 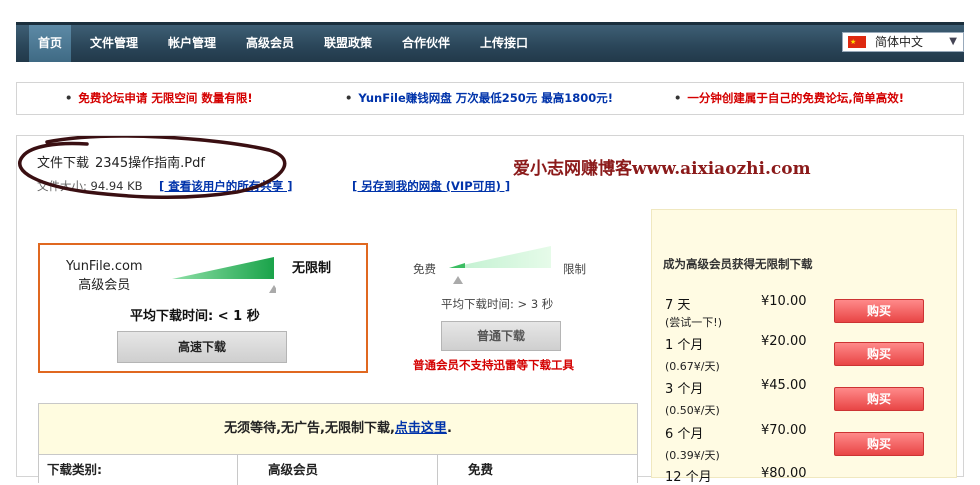 I want to click on plan-note: (0.50¥/天), so click(x=692, y=410).